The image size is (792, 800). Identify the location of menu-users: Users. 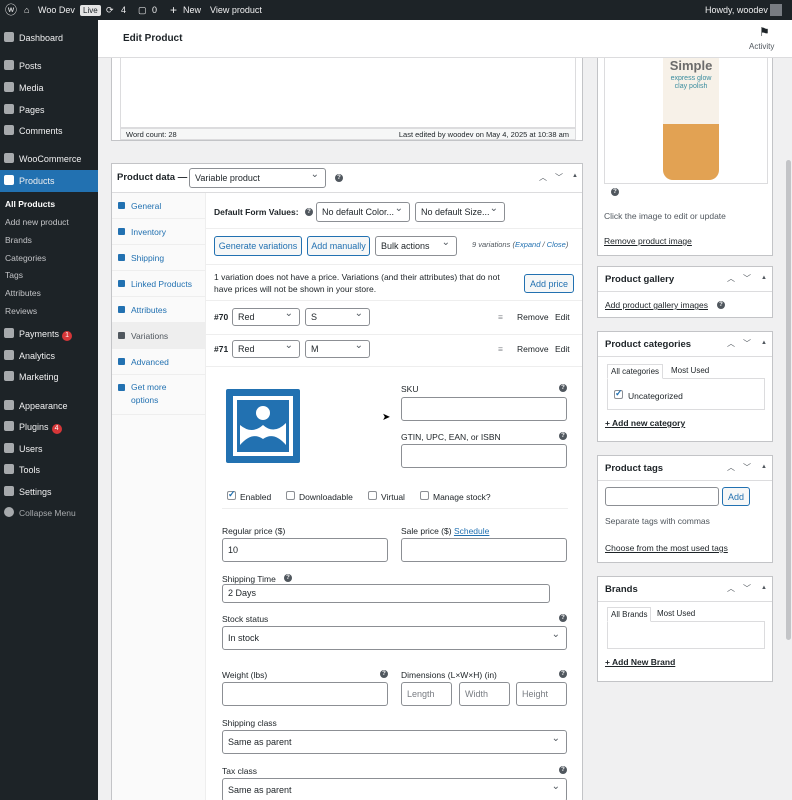
(49, 449).